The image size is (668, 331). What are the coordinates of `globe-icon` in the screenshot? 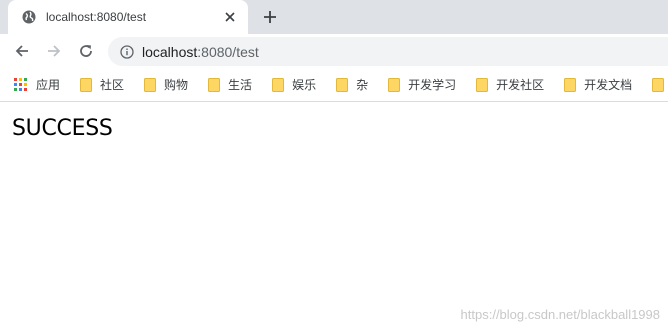 It's located at (29, 17).